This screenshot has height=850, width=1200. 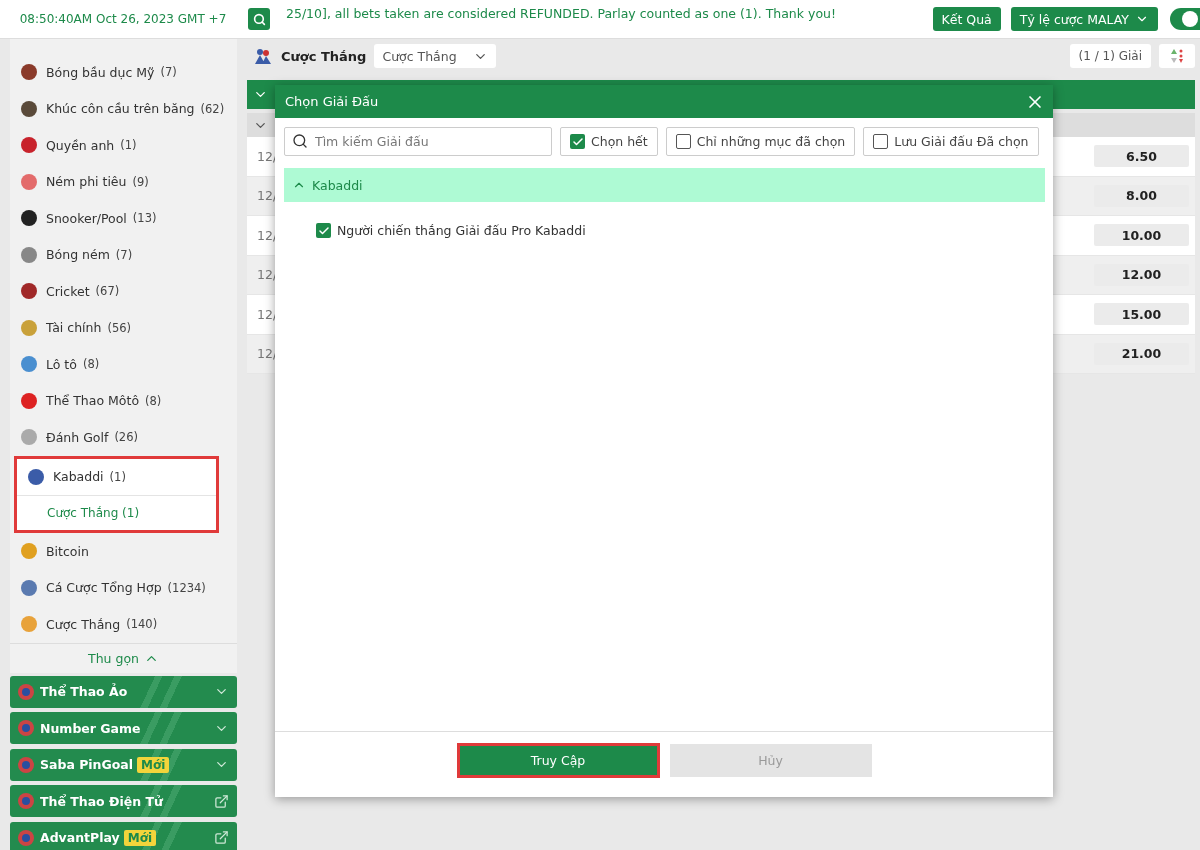 I want to click on sport-item: Lô tô (8), so click(x=123, y=364).